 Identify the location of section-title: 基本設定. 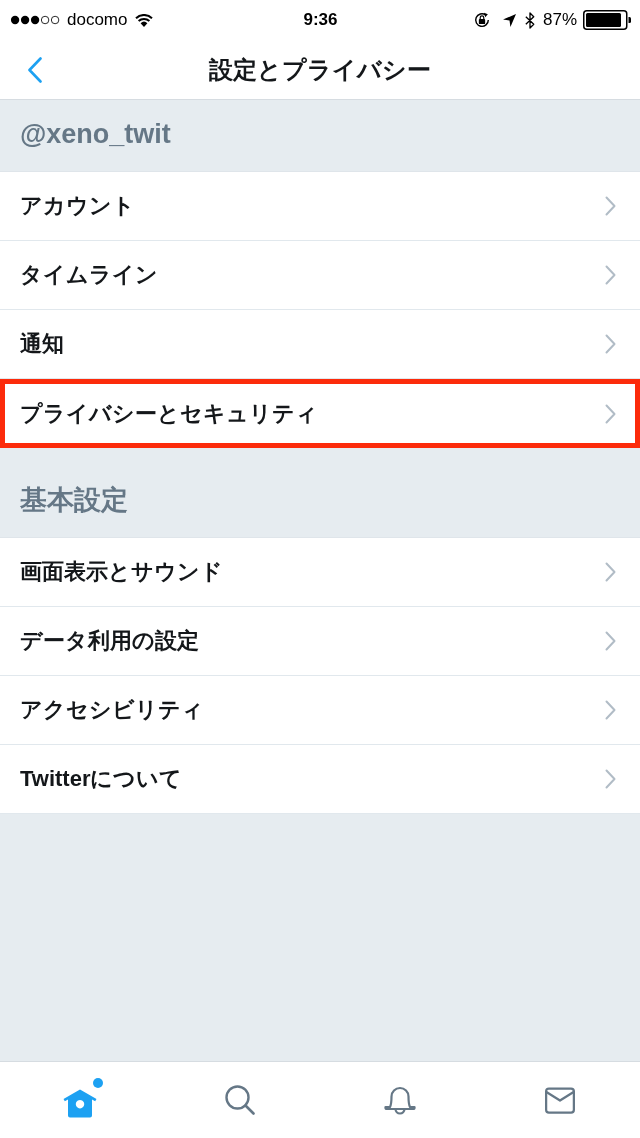
(74, 500).